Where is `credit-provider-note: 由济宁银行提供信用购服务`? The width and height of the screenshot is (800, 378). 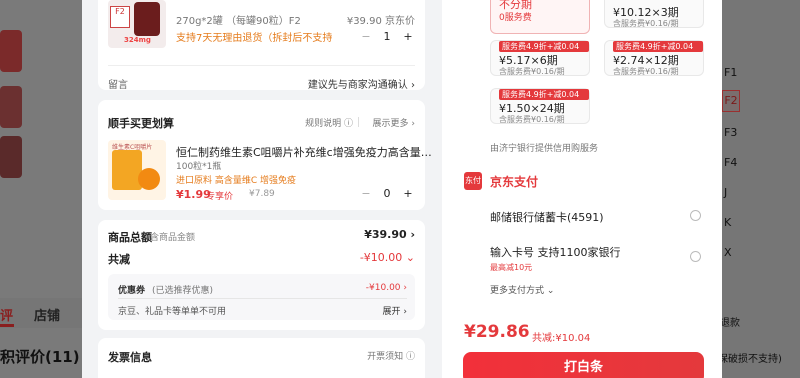 credit-provider-note: 由济宁银行提供信用购服务 is located at coordinates (544, 149).